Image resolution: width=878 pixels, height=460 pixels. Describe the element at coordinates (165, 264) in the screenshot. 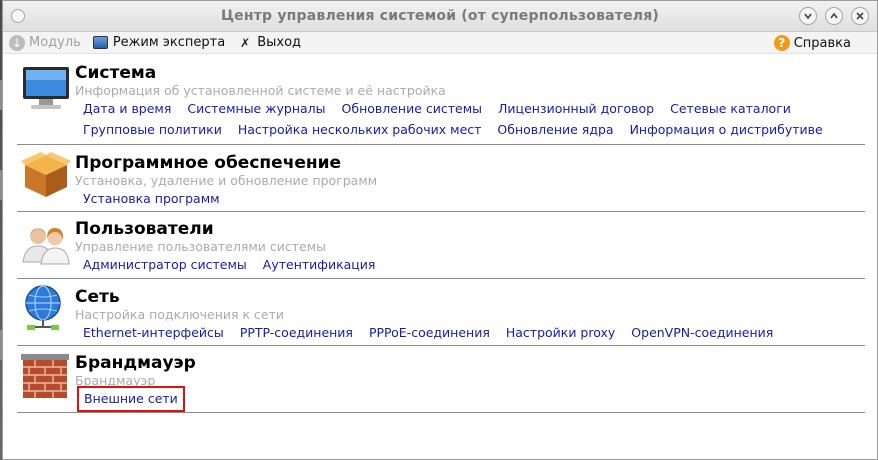

I see `link-system-admin: Администратор системы` at that location.